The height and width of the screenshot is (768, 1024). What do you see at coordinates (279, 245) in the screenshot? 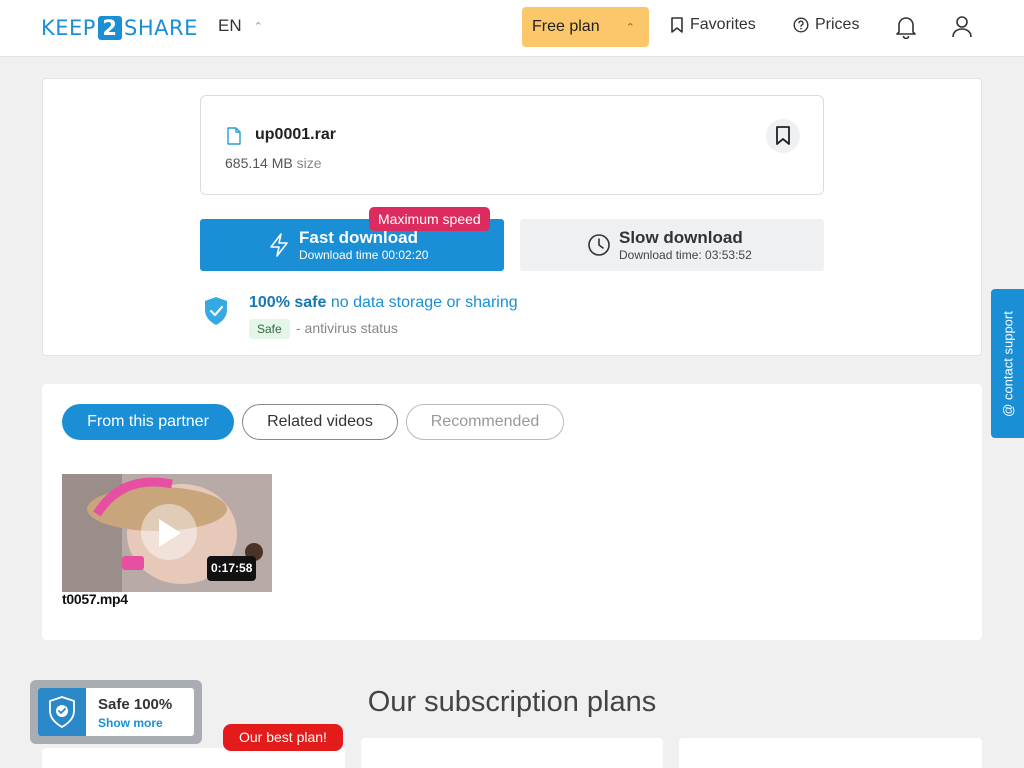
I see `lightning-icon` at bounding box center [279, 245].